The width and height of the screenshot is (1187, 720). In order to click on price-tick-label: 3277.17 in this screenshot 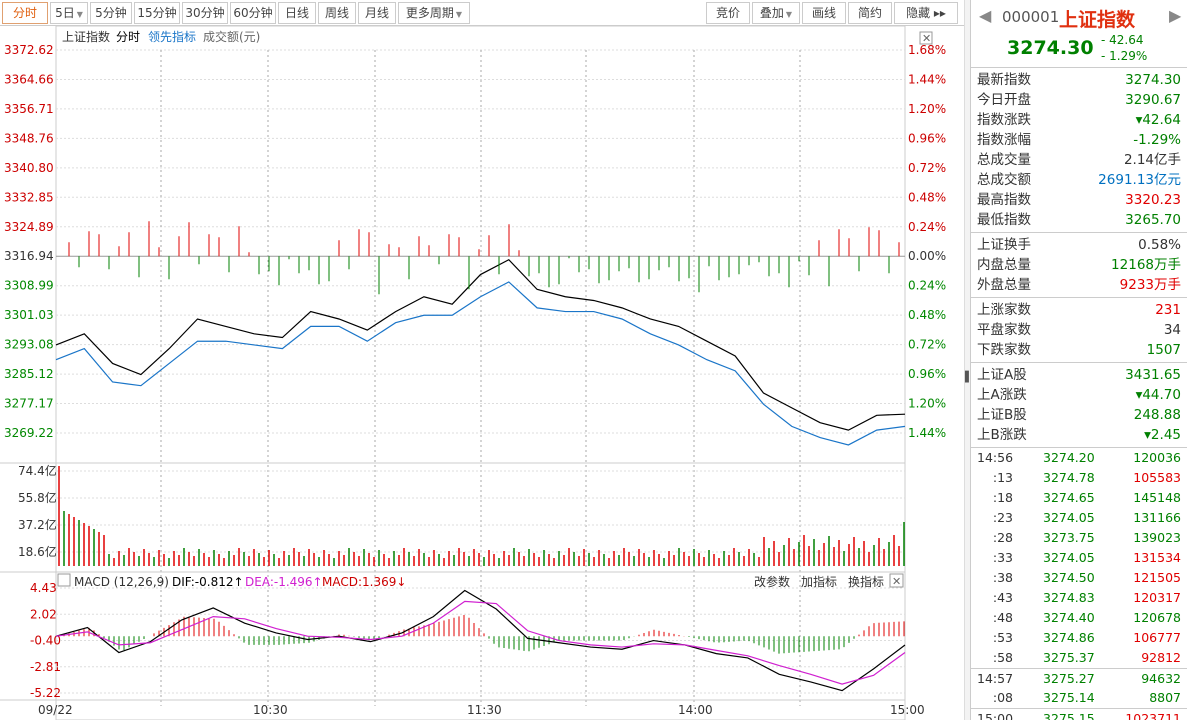, I will do `click(29, 404)`.